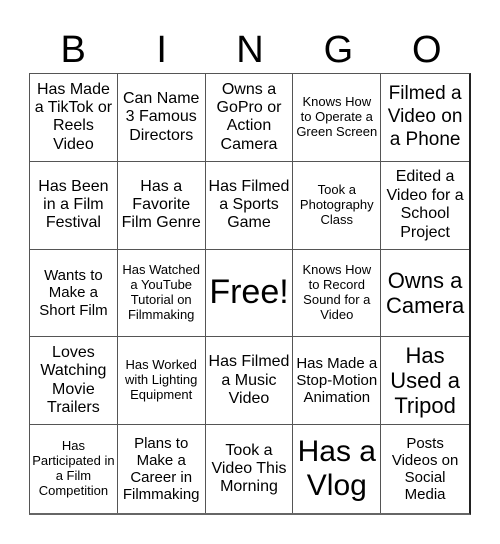 The height and width of the screenshot is (544, 500). I want to click on bingo-cell: Took a Video This Morning, so click(250, 469).